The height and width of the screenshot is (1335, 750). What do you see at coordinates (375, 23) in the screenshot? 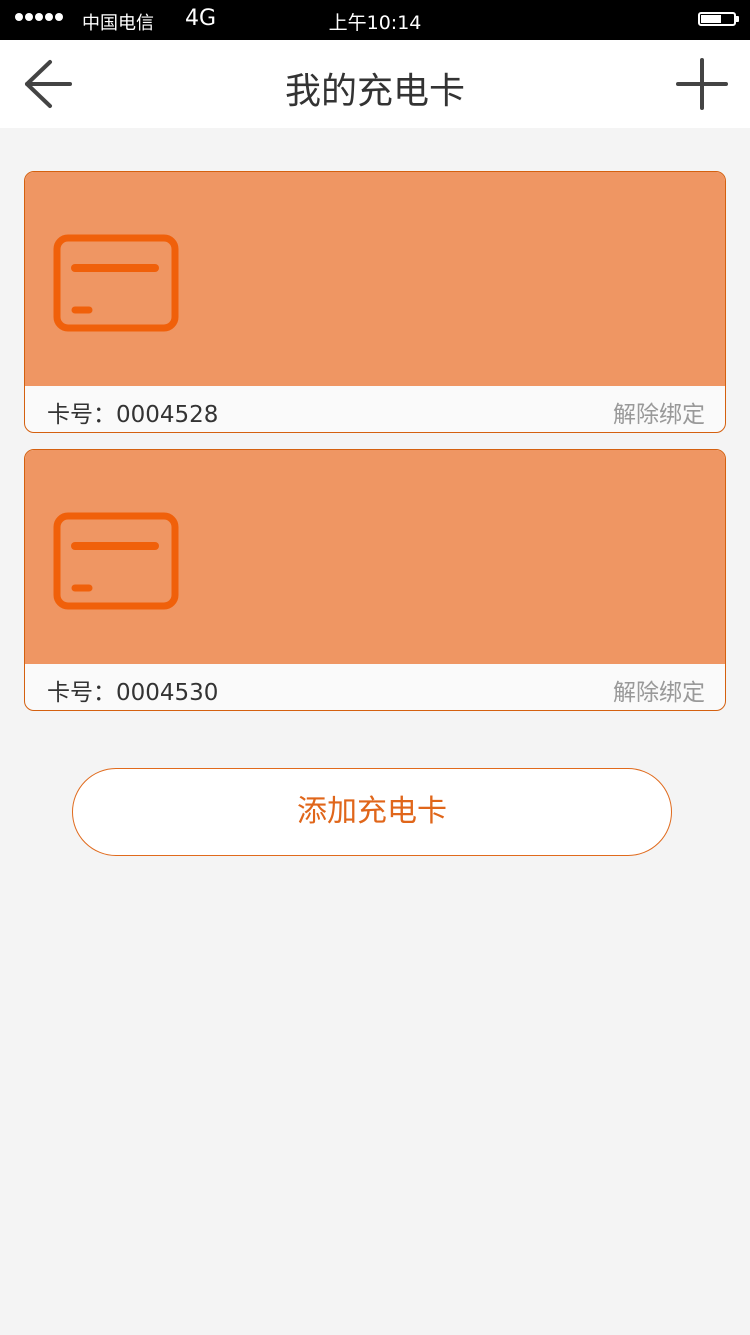
I see `status-time: 上午10:14` at bounding box center [375, 23].